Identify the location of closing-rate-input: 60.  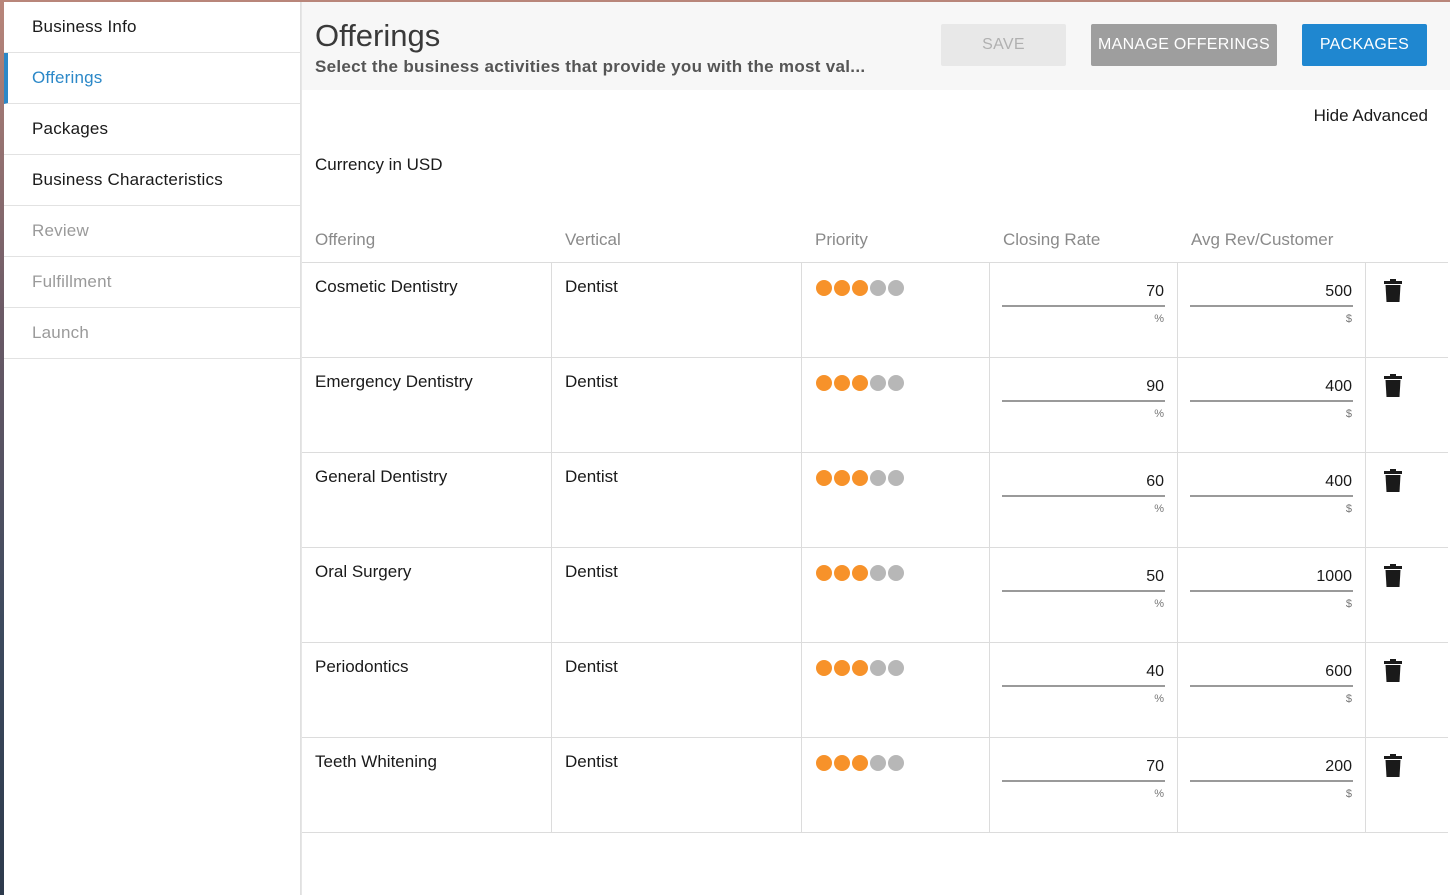
(1083, 485).